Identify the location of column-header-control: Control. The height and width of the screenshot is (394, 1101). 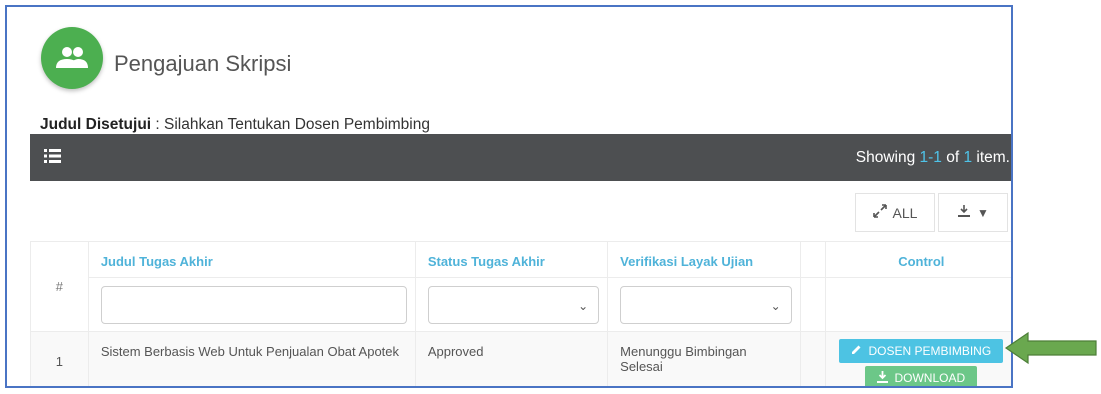
(917, 259).